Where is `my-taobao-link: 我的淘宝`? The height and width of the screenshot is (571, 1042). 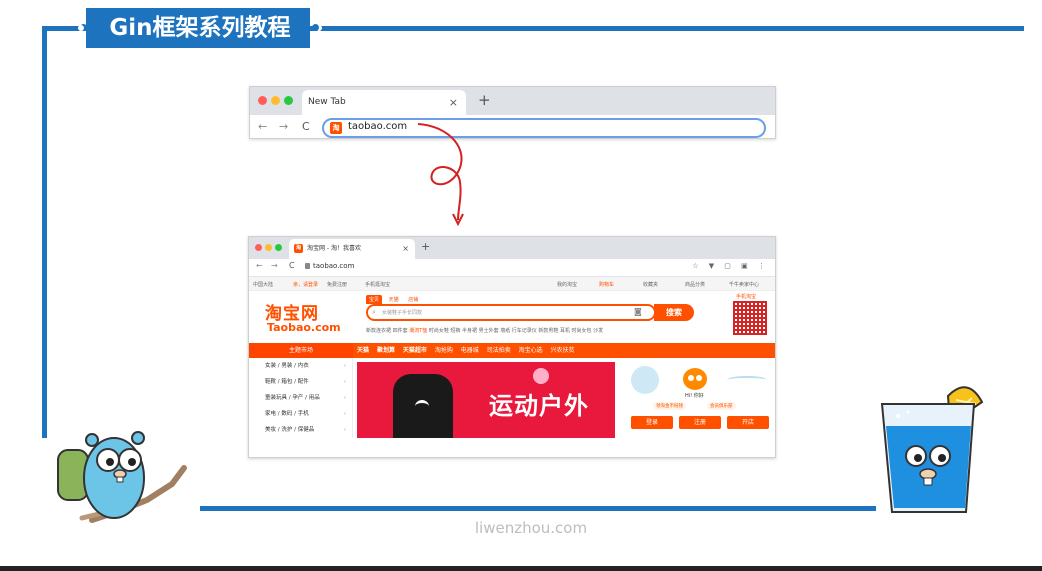 my-taobao-link: 我的淘宝 is located at coordinates (567, 284).